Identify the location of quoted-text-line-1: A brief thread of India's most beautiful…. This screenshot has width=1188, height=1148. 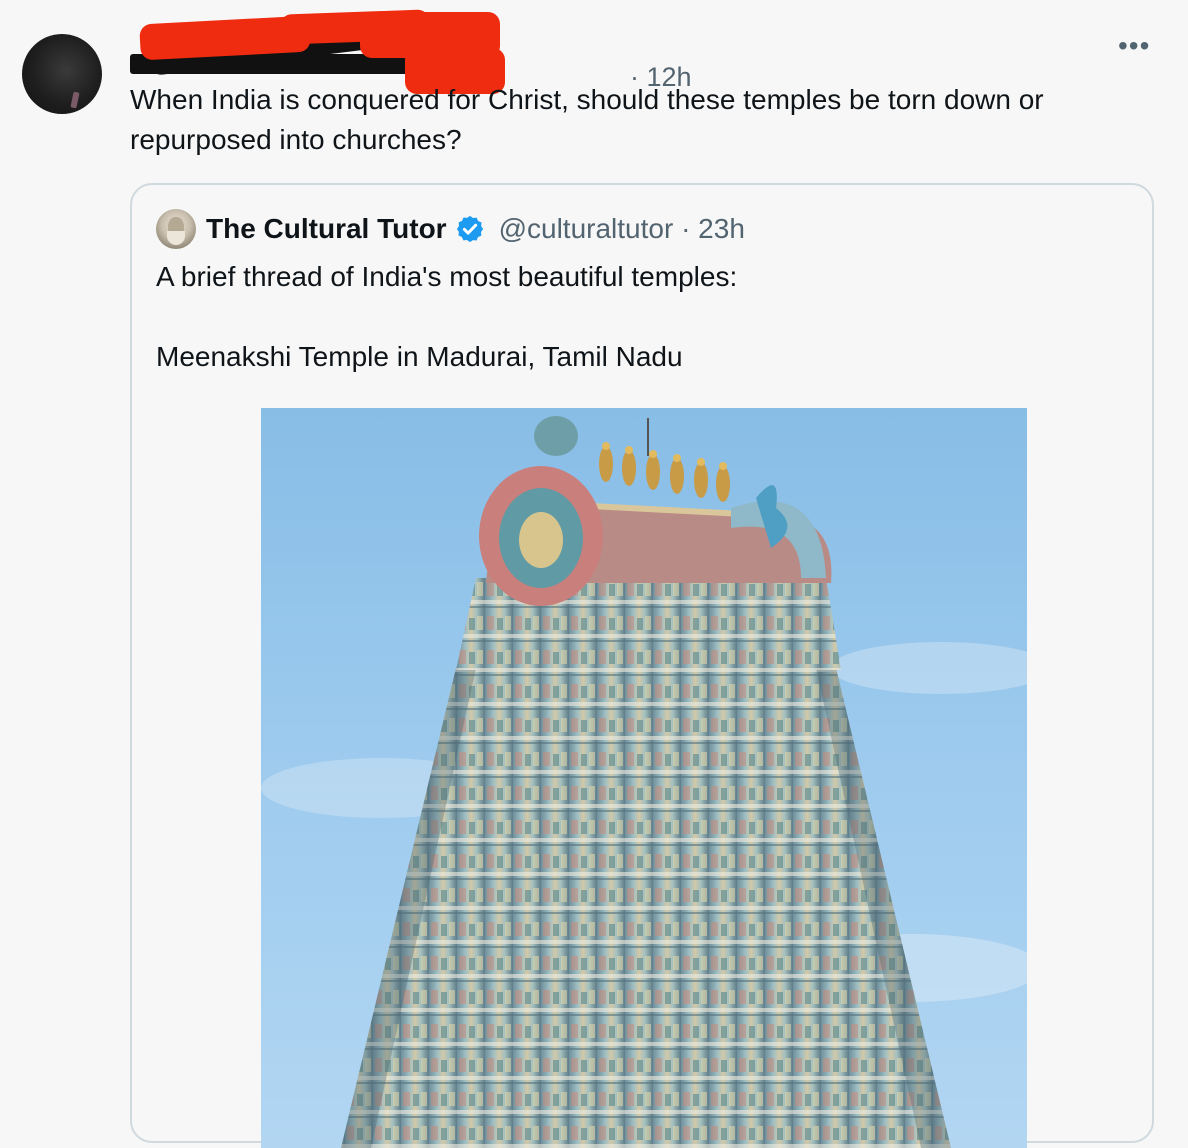
(447, 276).